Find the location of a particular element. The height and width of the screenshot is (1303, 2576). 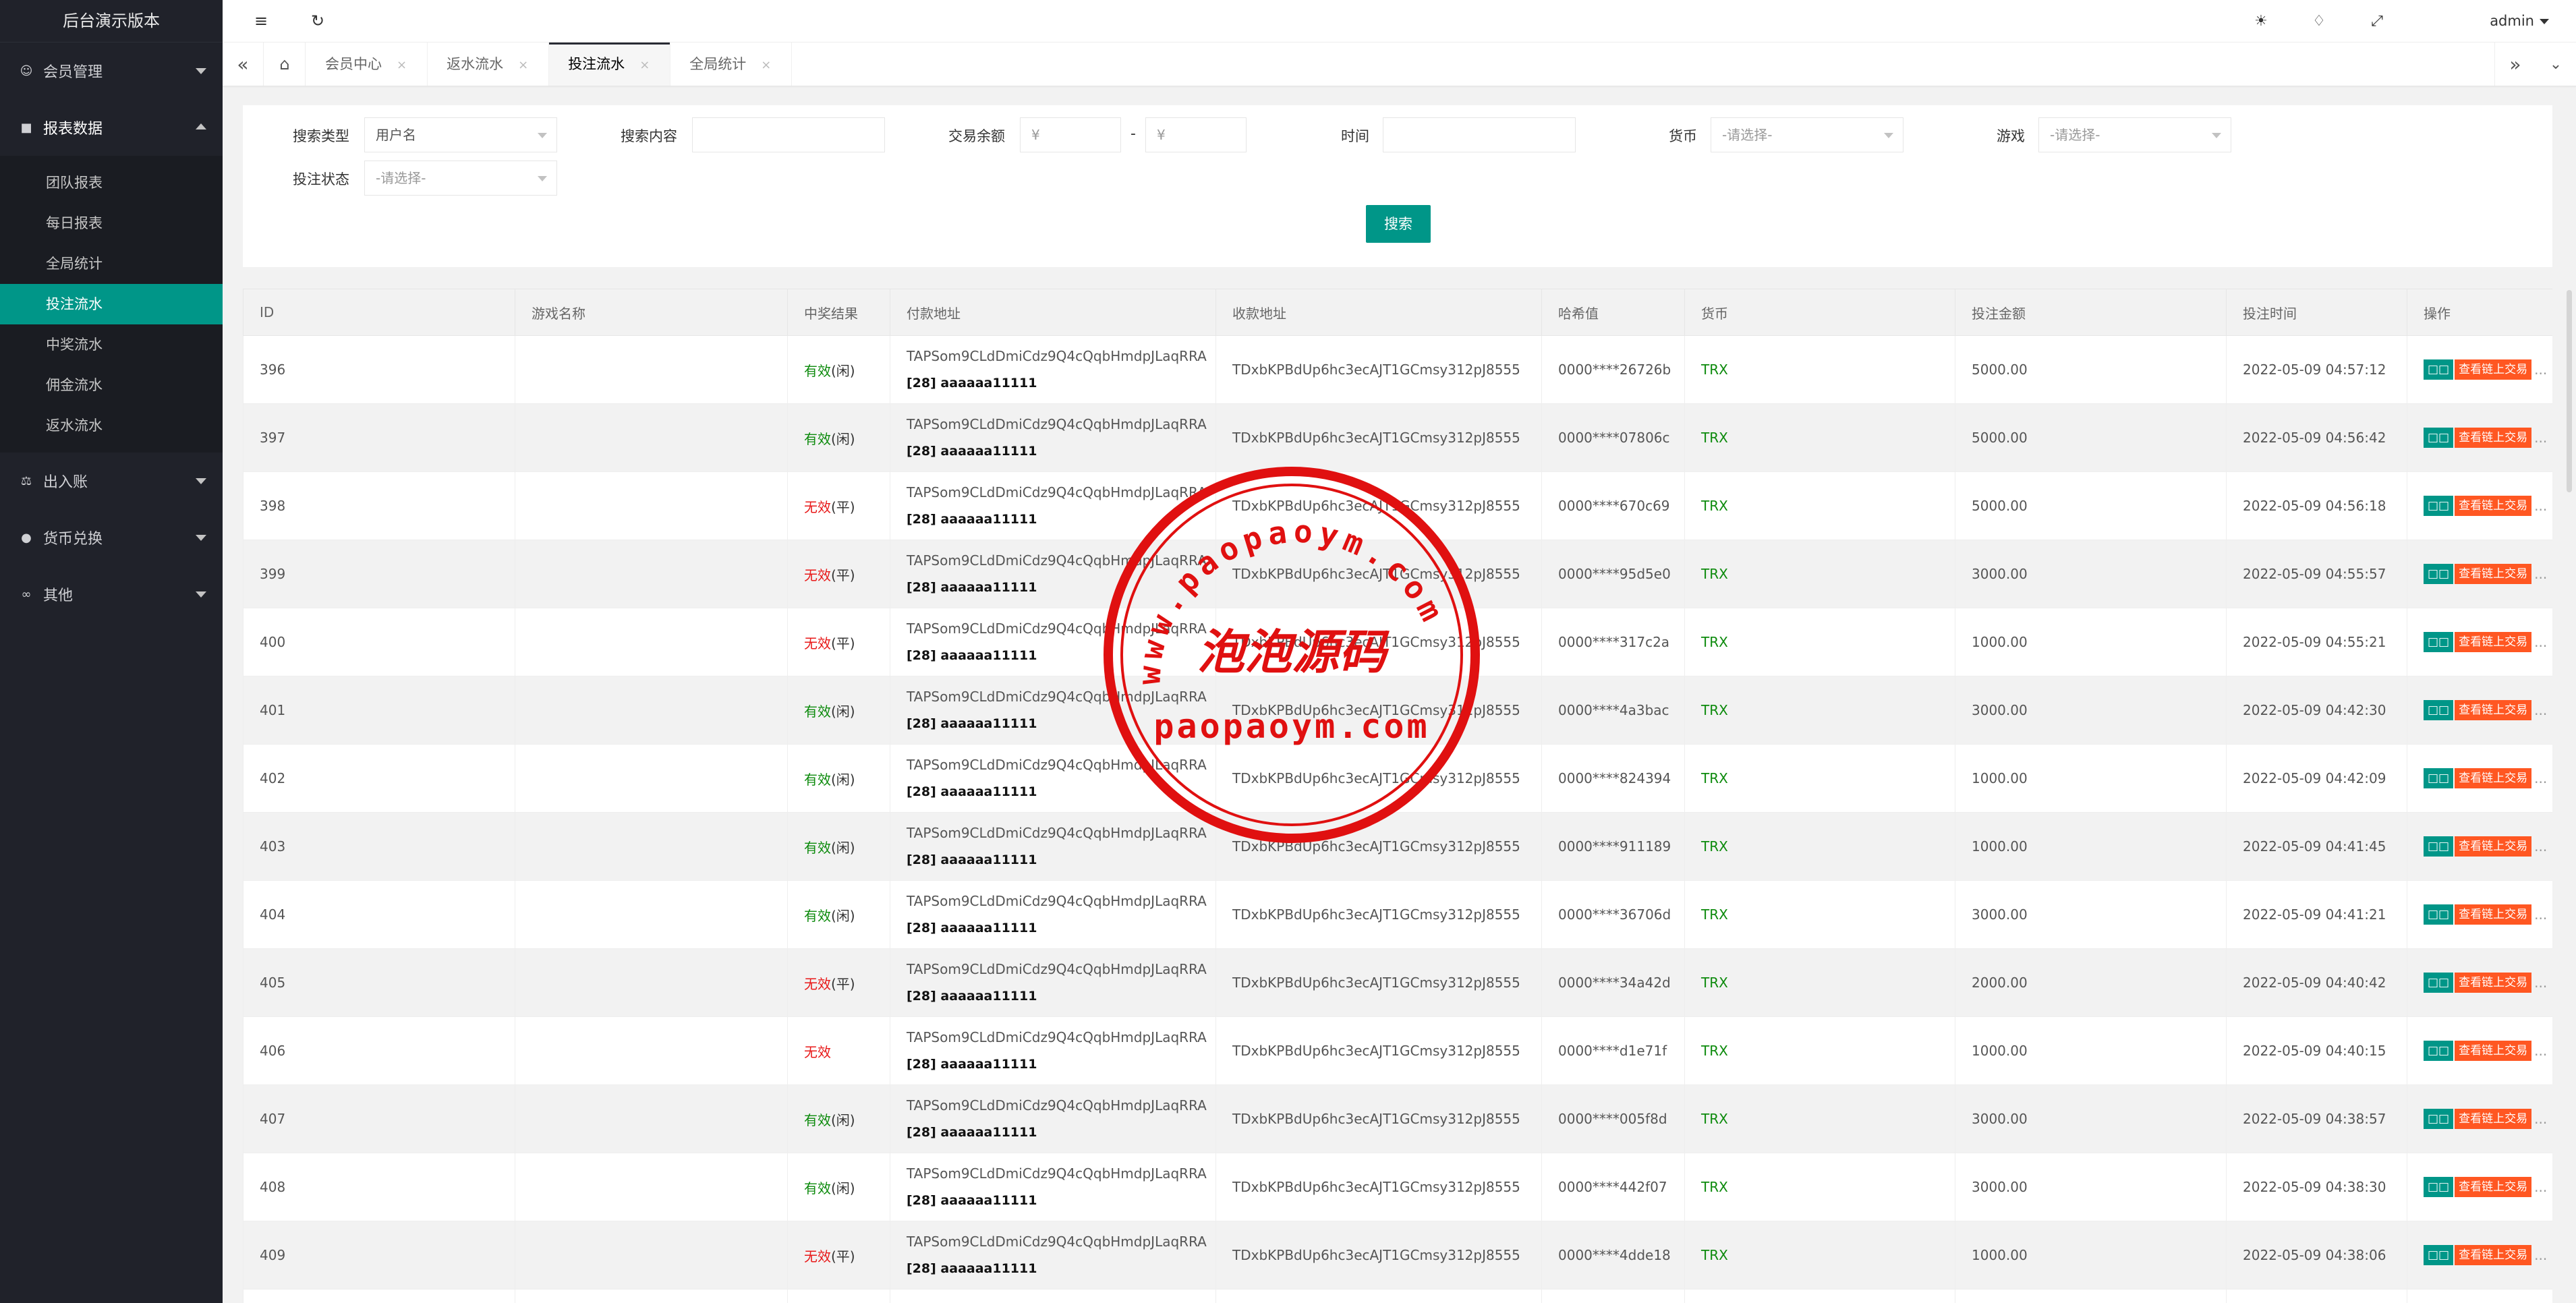

search-content-input is located at coordinates (788, 134).